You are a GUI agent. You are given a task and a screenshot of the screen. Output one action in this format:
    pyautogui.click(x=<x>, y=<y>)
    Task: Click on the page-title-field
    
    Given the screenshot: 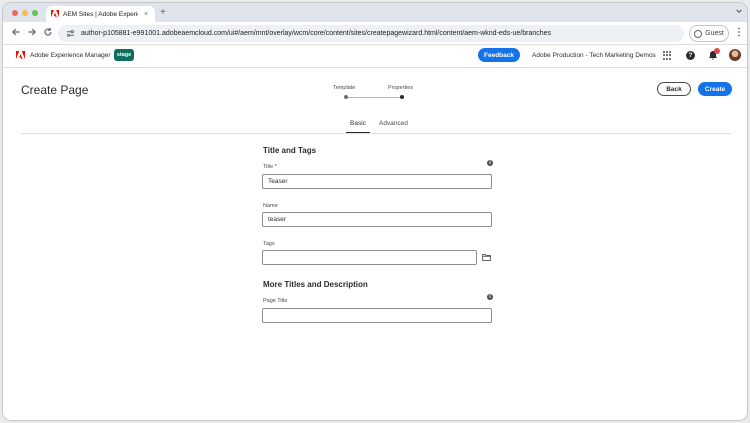 What is the action you would take?
    pyautogui.click(x=377, y=315)
    